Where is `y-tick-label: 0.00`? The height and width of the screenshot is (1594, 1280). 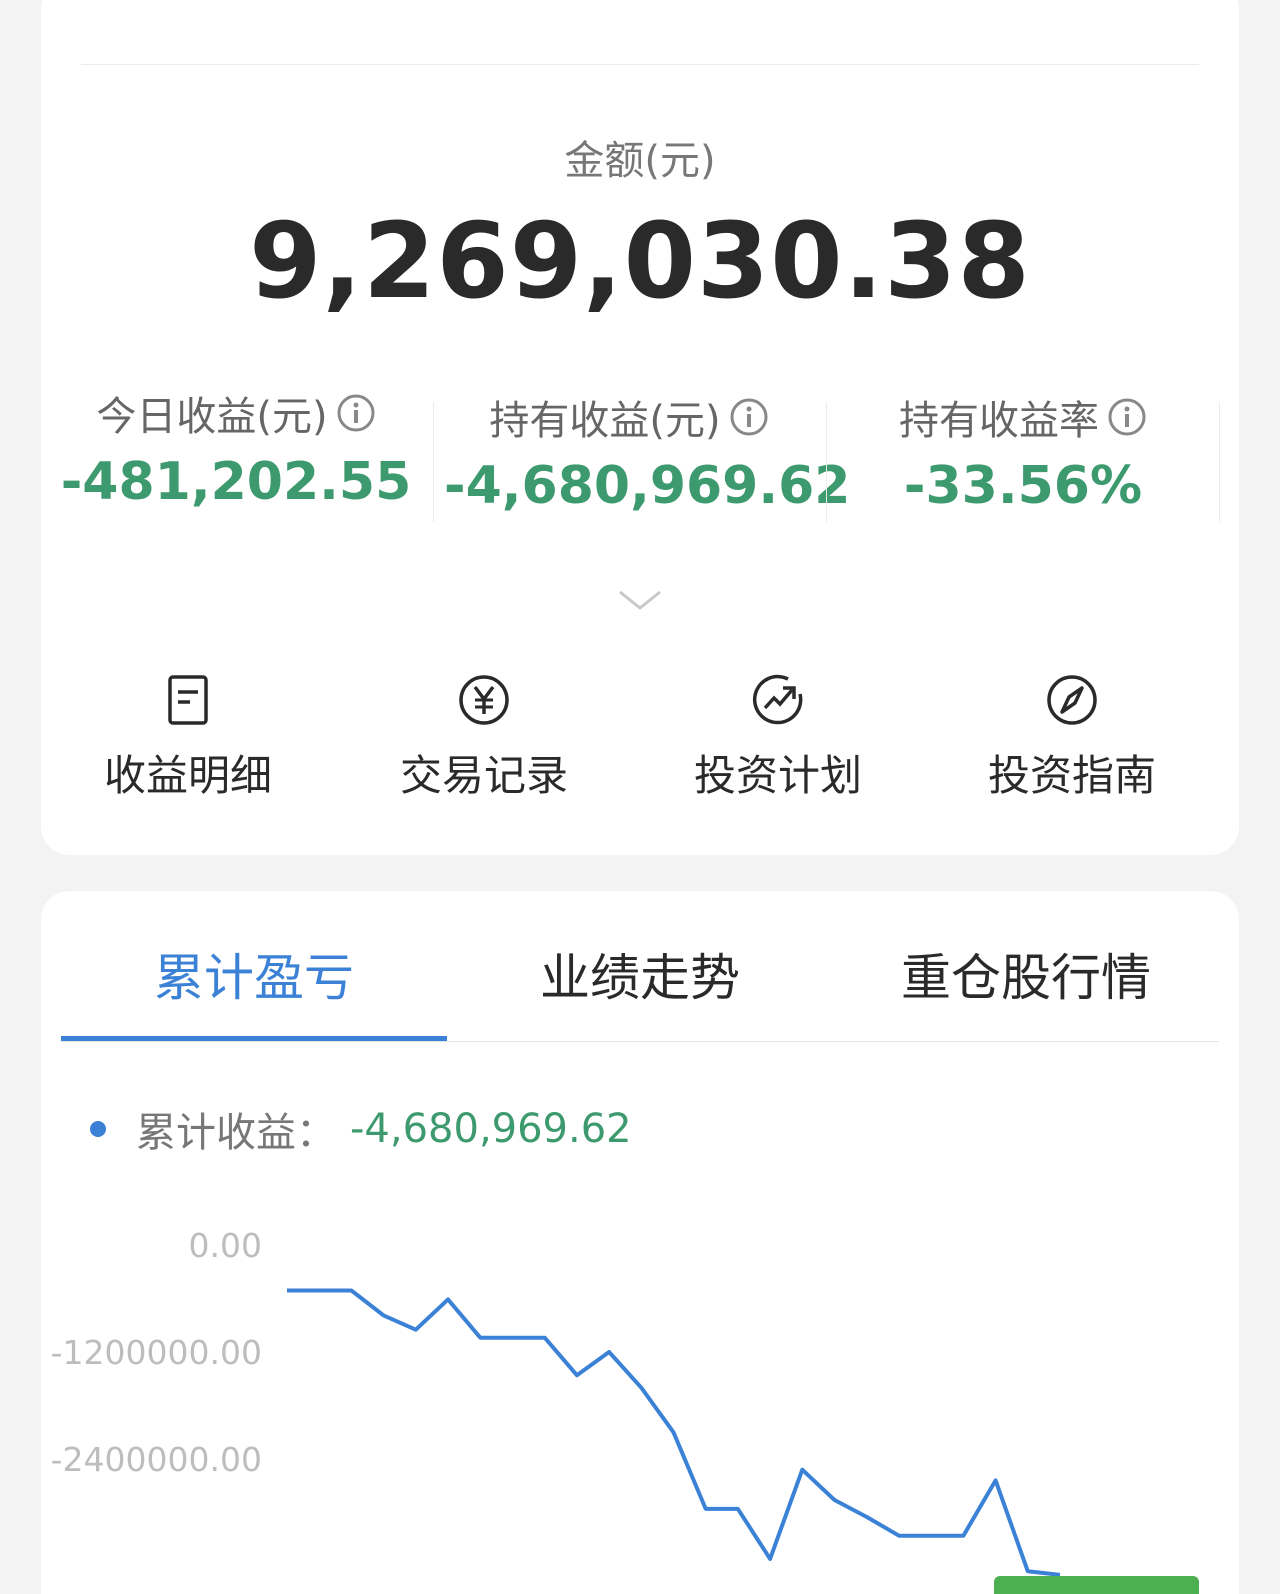 y-tick-label: 0.00 is located at coordinates (225, 1245).